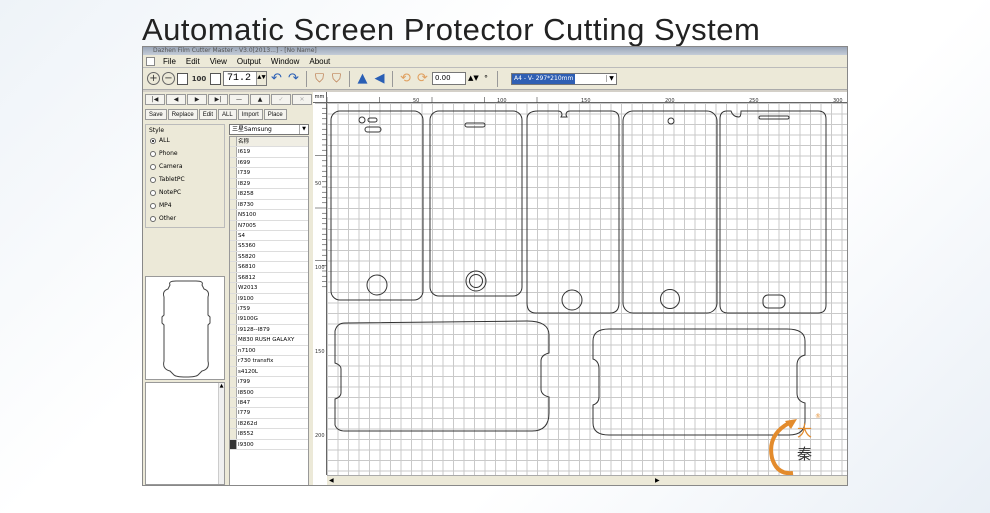  What do you see at coordinates (269, 184) in the screenshot?
I see `model-list-item: I829` at bounding box center [269, 184].